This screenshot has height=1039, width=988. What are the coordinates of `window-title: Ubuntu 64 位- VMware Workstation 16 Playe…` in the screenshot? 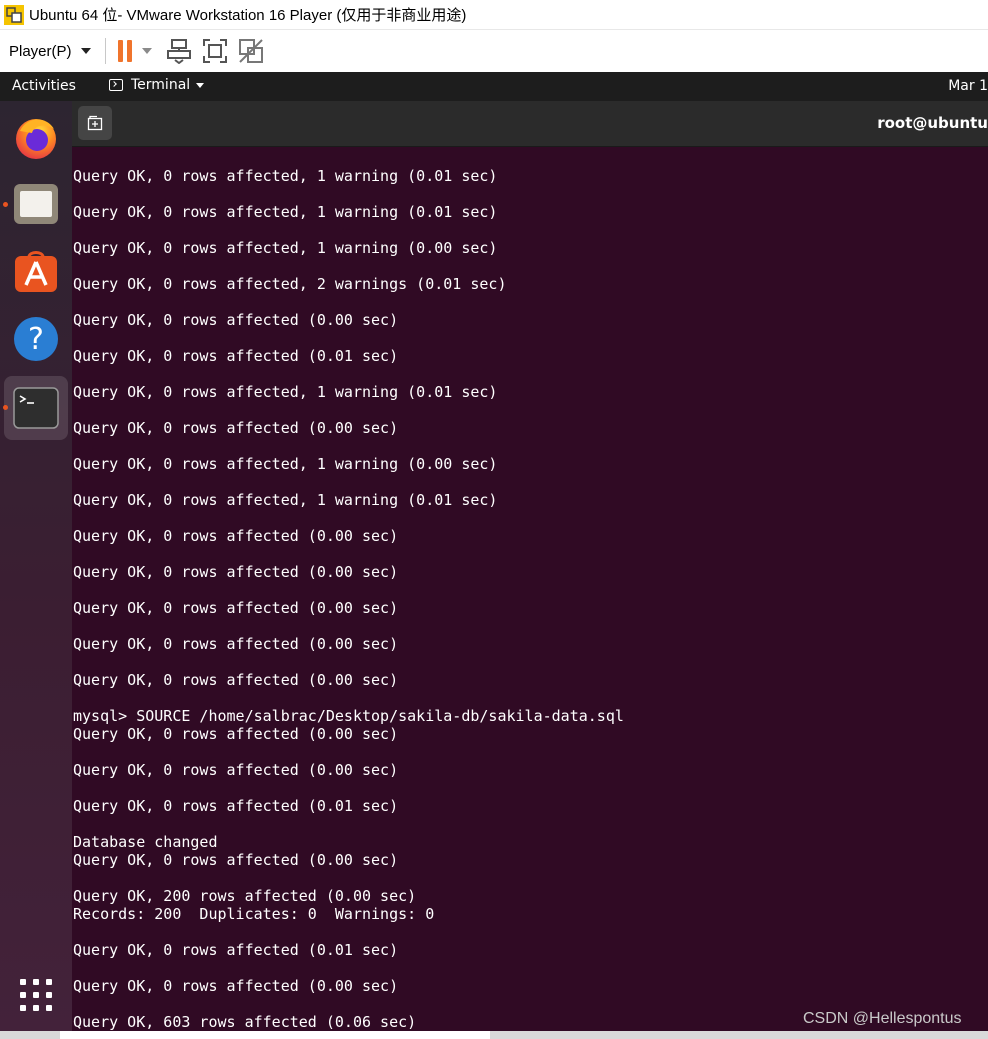 It's located at (248, 15).